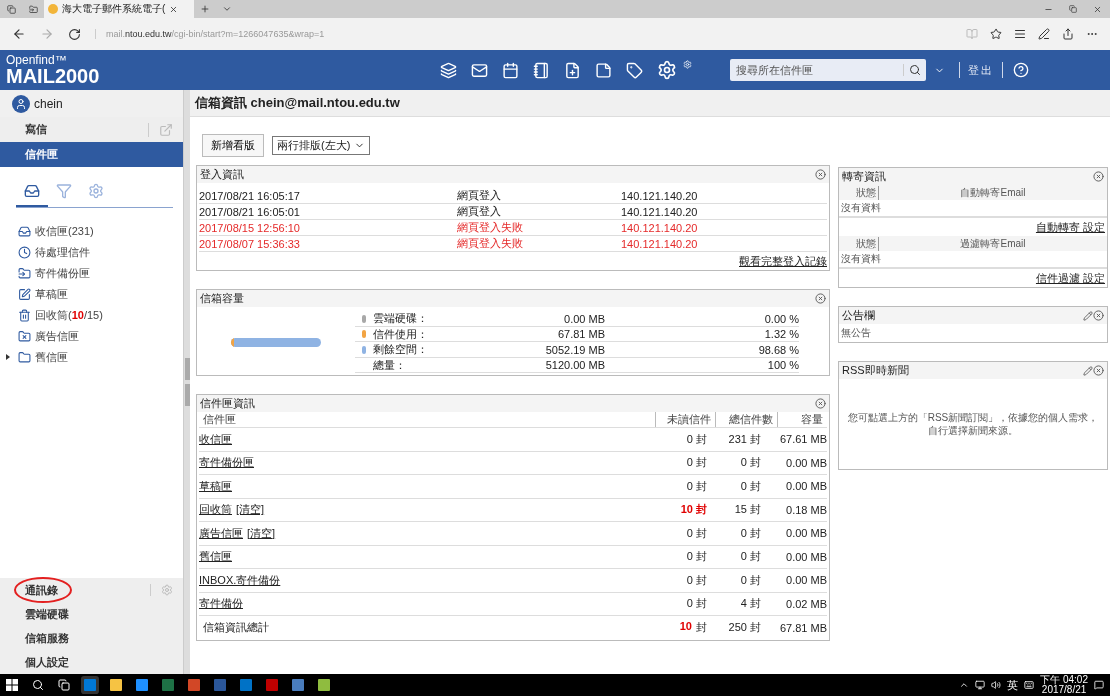 Image resolution: width=1110 pixels, height=696 pixels. Describe the element at coordinates (74, 34) in the screenshot. I see `refresh-icon` at that location.